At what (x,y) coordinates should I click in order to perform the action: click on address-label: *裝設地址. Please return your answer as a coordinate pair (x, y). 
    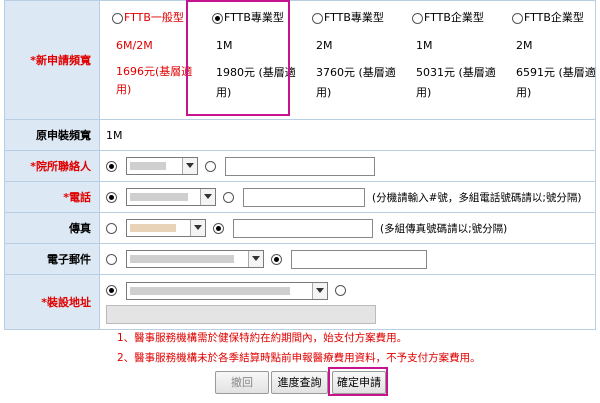
    Looking at the image, I should click on (52, 302).